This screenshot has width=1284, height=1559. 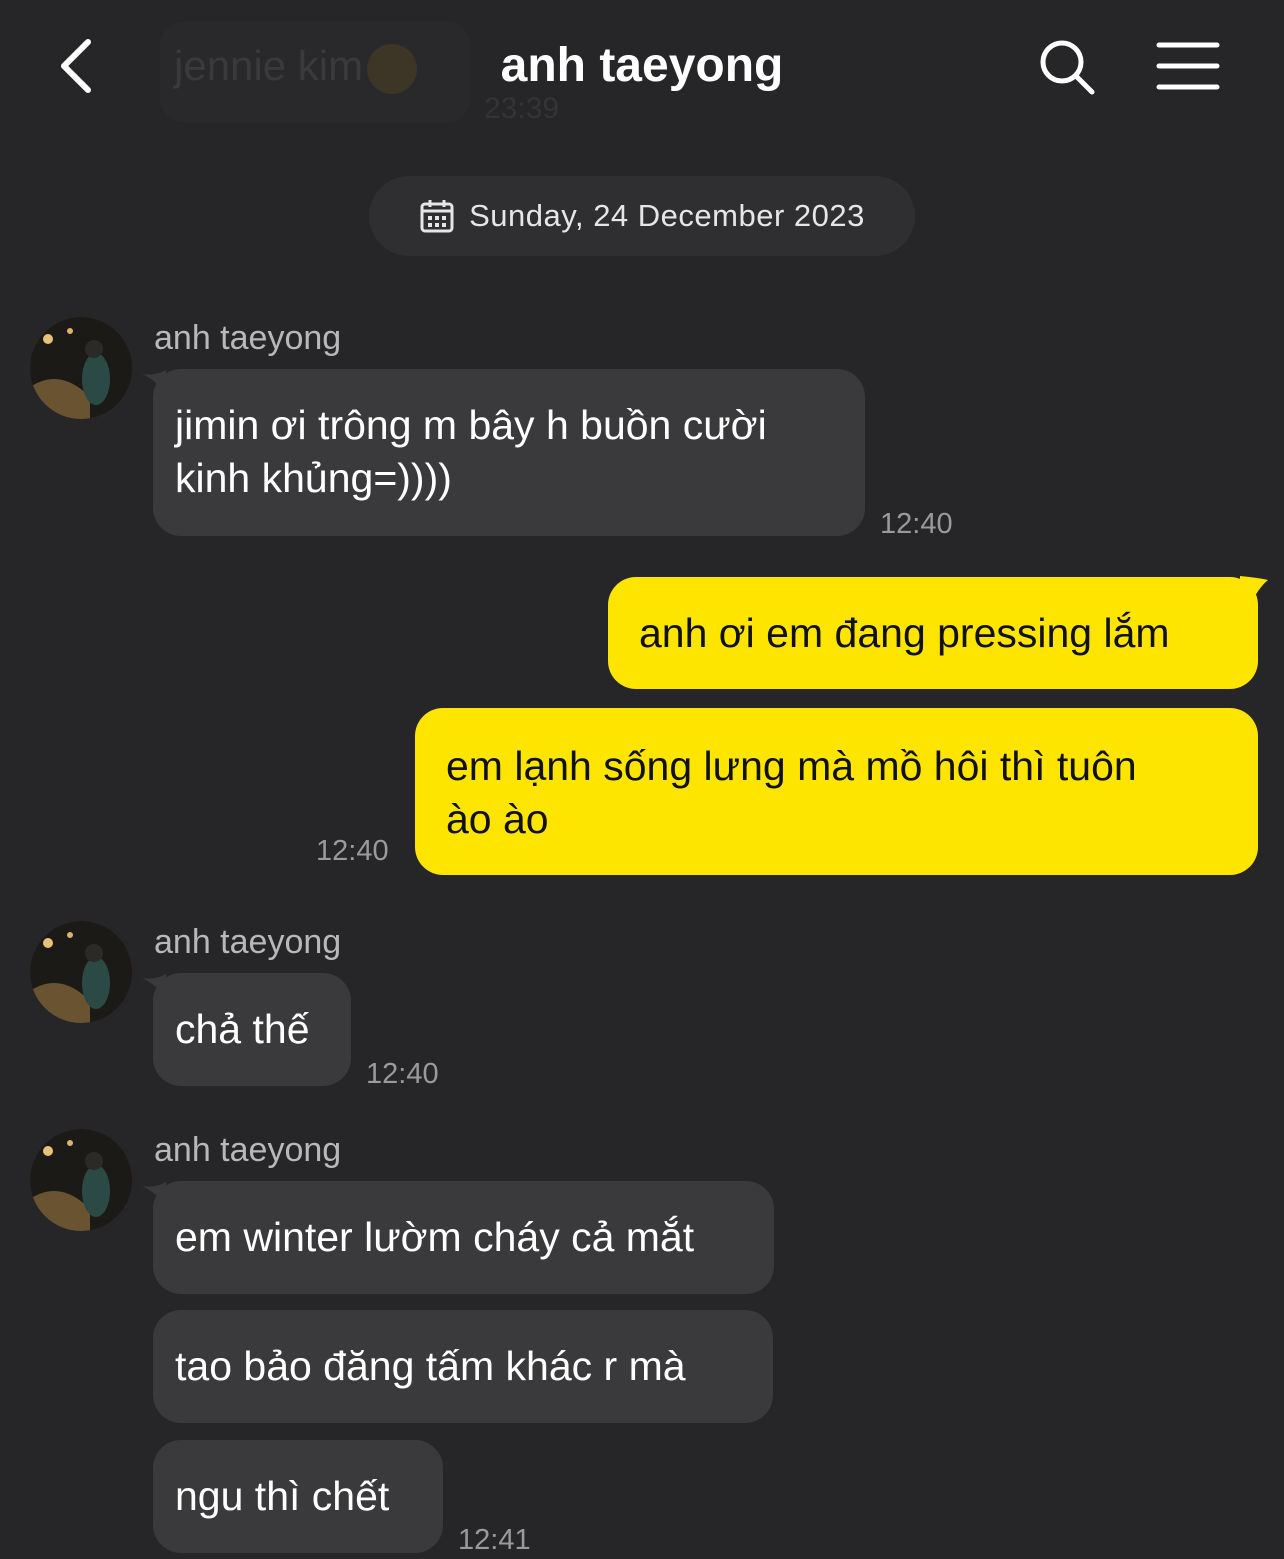 I want to click on menu-icon, so click(x=1188, y=66).